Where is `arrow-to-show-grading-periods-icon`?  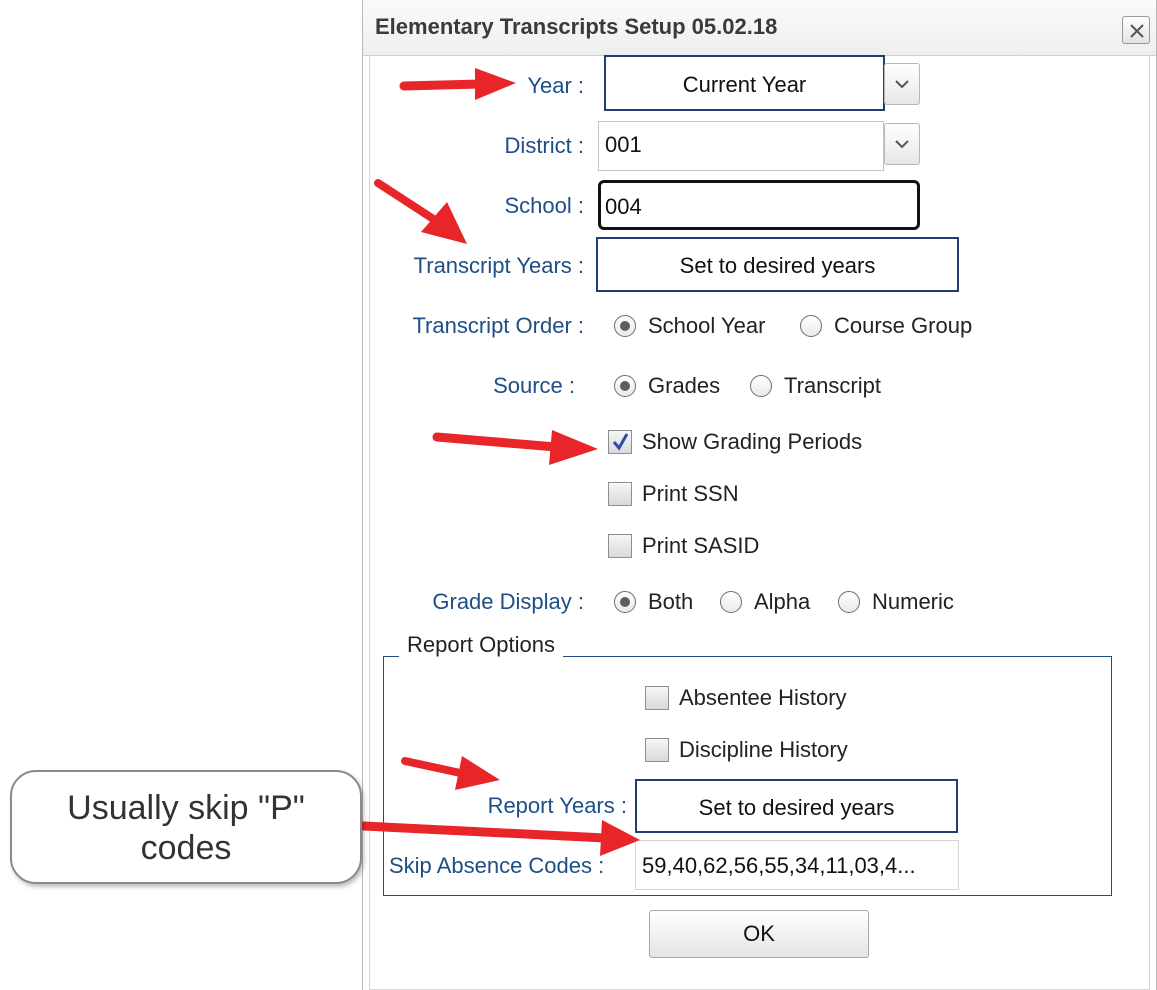 arrow-to-show-grading-periods-icon is located at coordinates (515, 447).